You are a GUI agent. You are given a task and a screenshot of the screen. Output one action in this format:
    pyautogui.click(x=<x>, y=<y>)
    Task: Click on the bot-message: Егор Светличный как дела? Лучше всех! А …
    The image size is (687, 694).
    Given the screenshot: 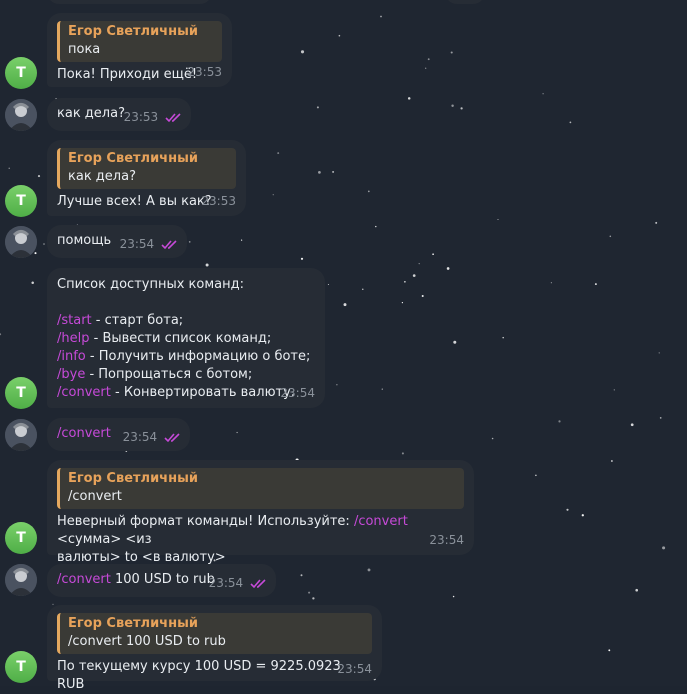 What is the action you would take?
    pyautogui.click(x=146, y=178)
    